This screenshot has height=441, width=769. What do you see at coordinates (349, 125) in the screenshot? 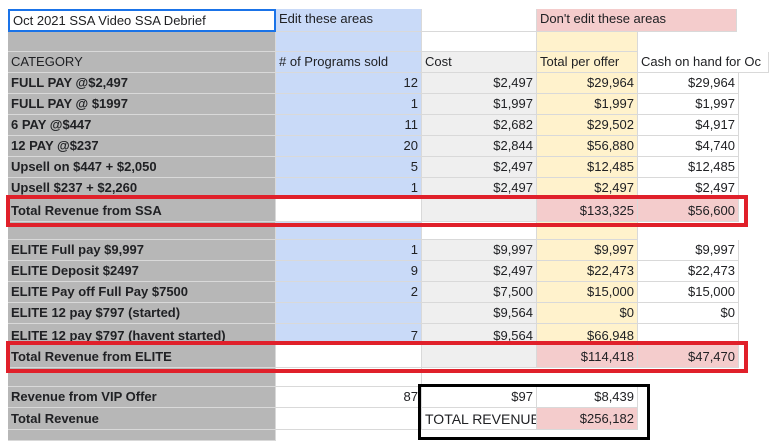
I see `sold-cell: 11` at bounding box center [349, 125].